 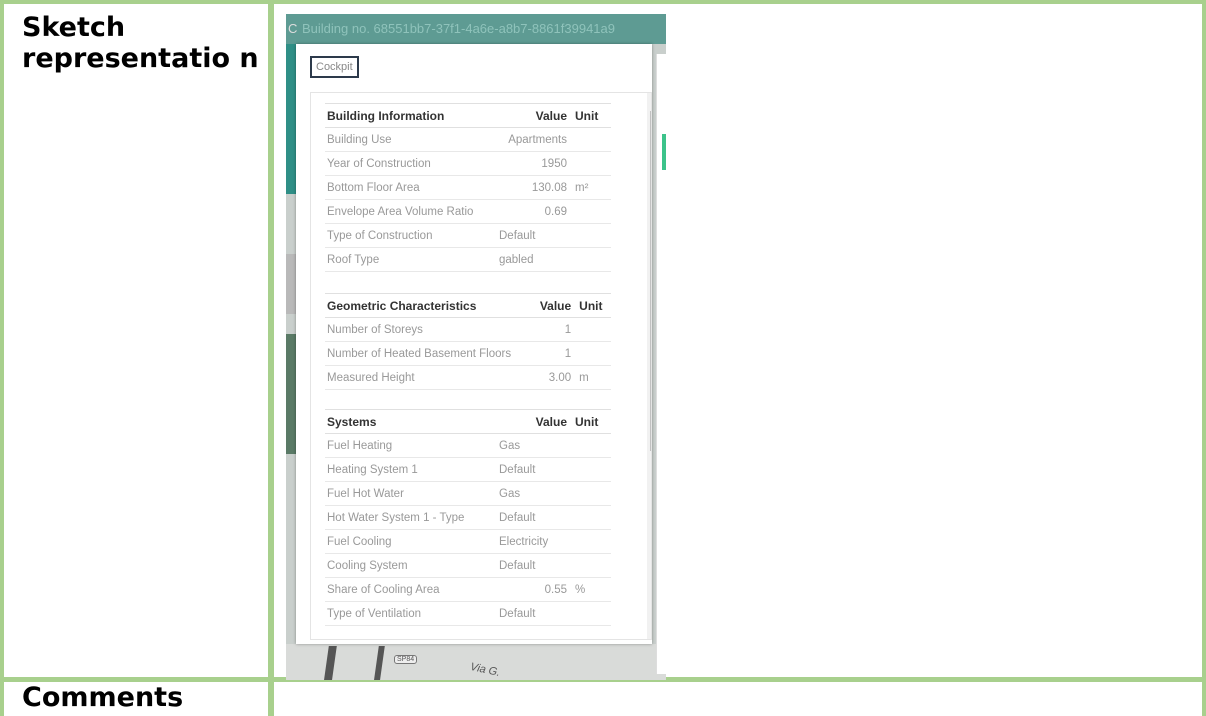 I want to click on table-border-right, so click(x=1204, y=358).